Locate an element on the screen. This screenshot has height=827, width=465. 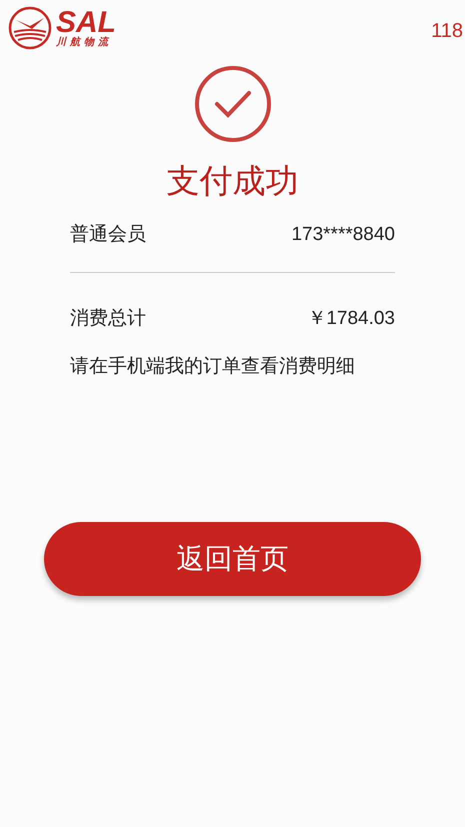
logo-subtitle: 川航物流 is located at coordinates (84, 43).